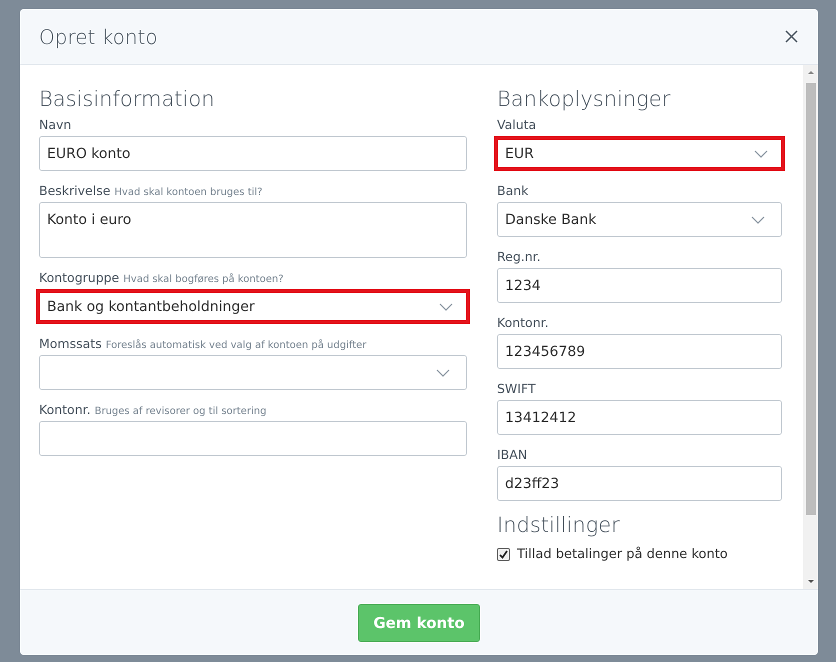  I want to click on field-hint: Bruges af revisorer og til sortering, so click(180, 411).